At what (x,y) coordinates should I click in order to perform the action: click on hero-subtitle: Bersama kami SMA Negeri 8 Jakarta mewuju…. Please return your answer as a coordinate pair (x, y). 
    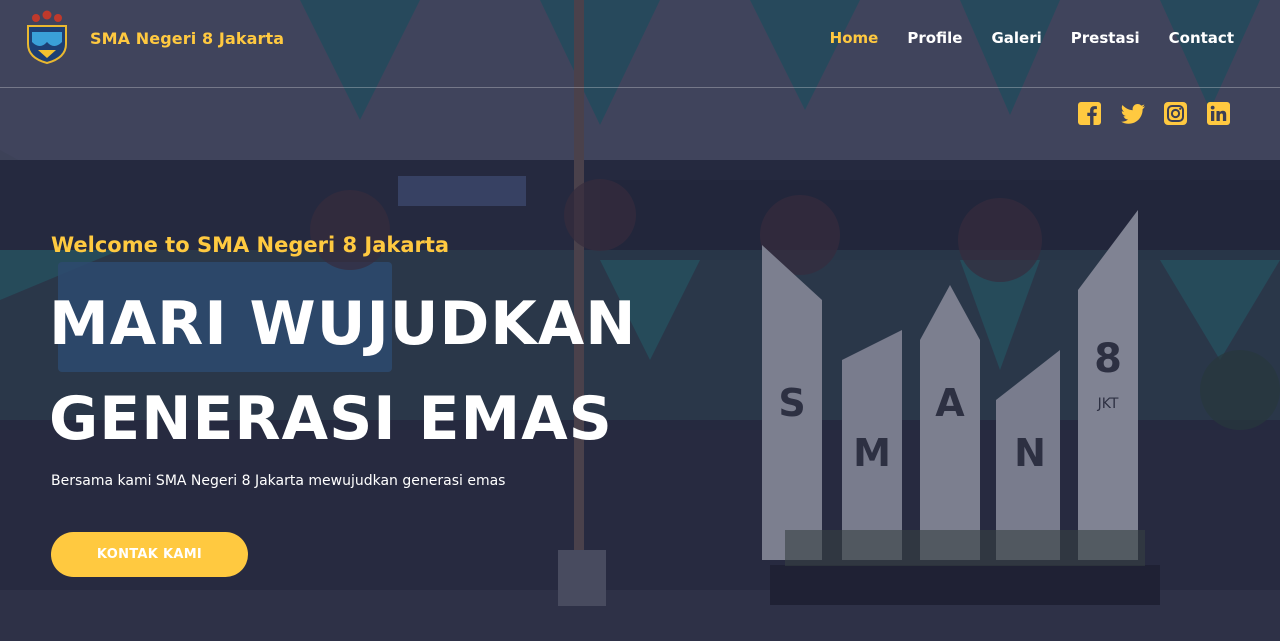
    Looking at the image, I should click on (278, 481).